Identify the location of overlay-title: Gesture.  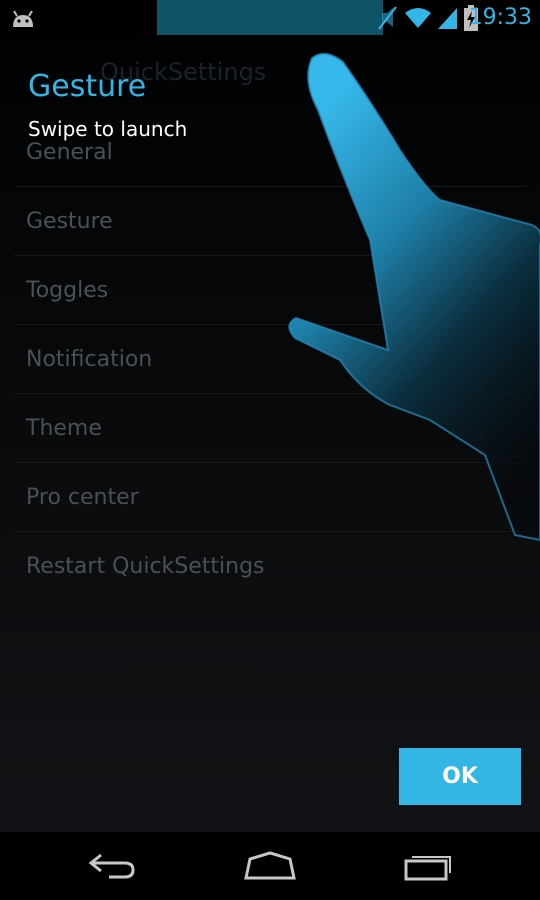
(87, 86).